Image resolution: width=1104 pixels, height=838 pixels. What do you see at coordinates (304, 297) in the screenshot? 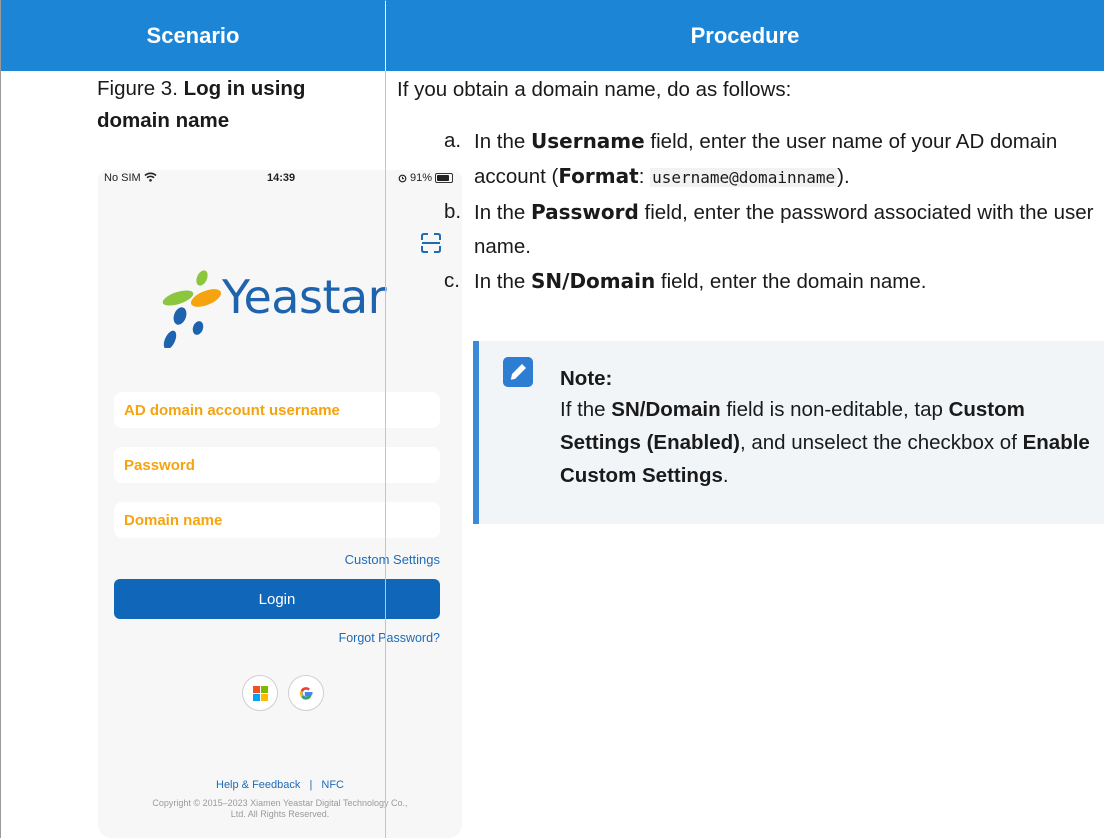
I see `logo-wordmark: Yeastar` at bounding box center [304, 297].